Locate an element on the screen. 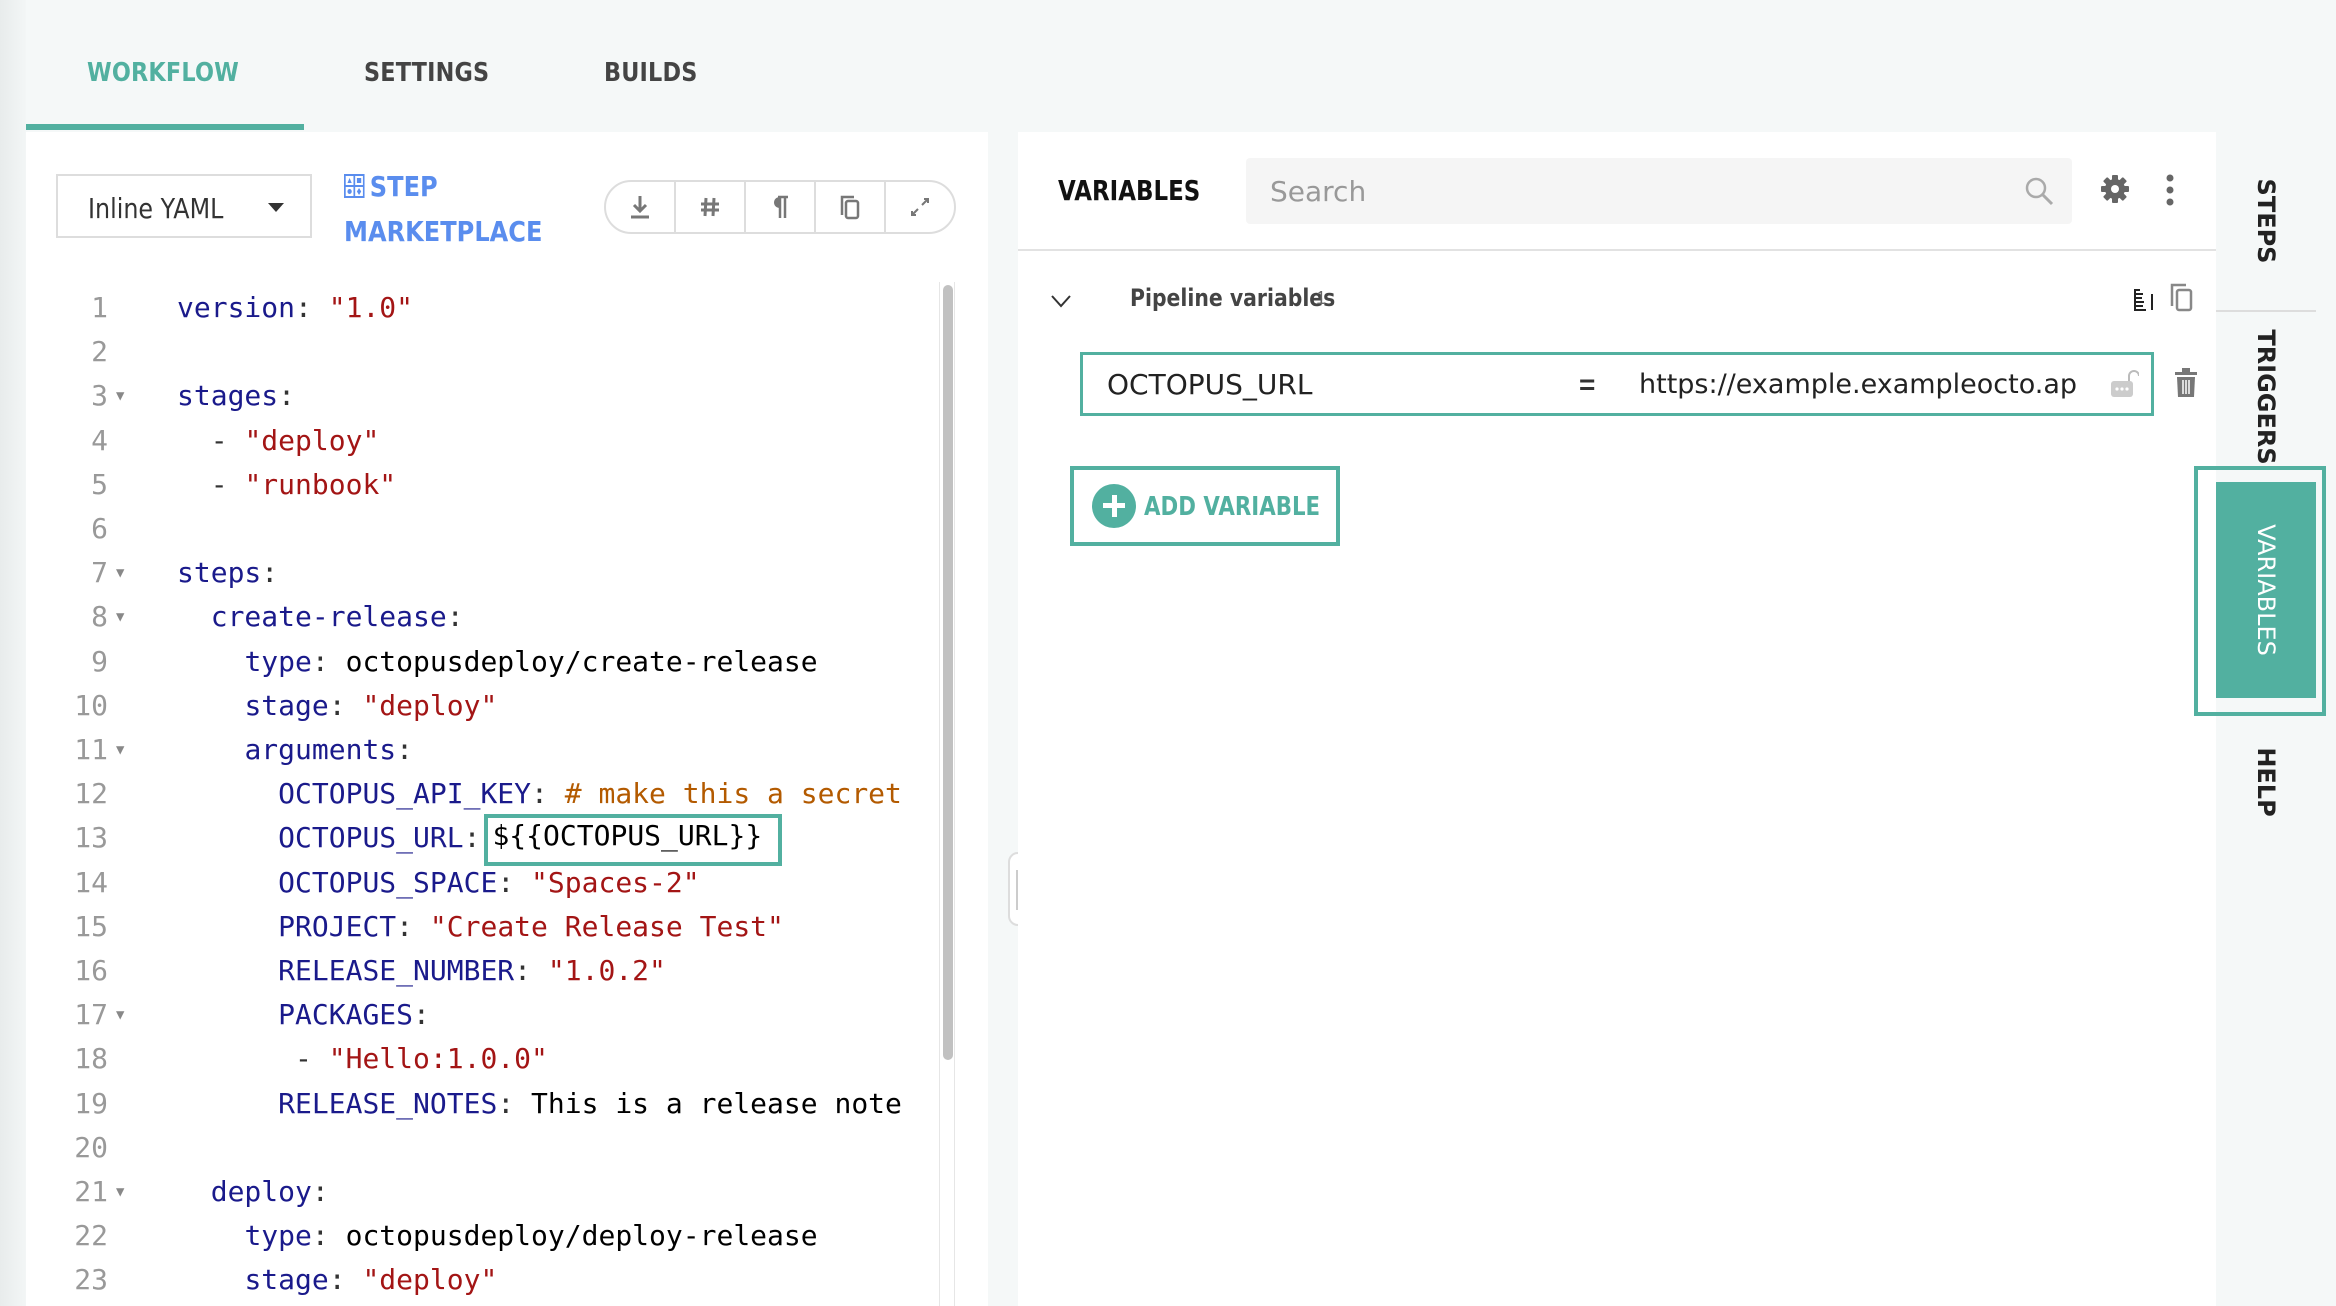 The image size is (2336, 1306). line-number: 3 is located at coordinates (99, 396).